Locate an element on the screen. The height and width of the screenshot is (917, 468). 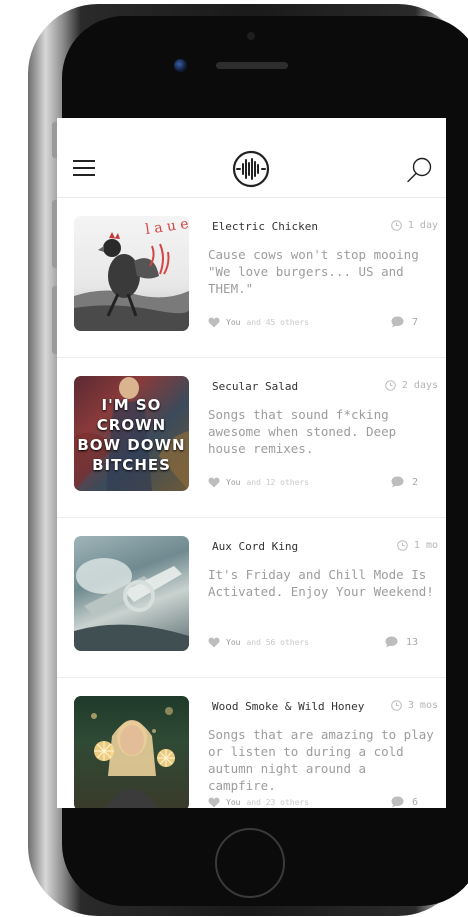
rooster-collage-image: l a u e is located at coordinates (131, 273).